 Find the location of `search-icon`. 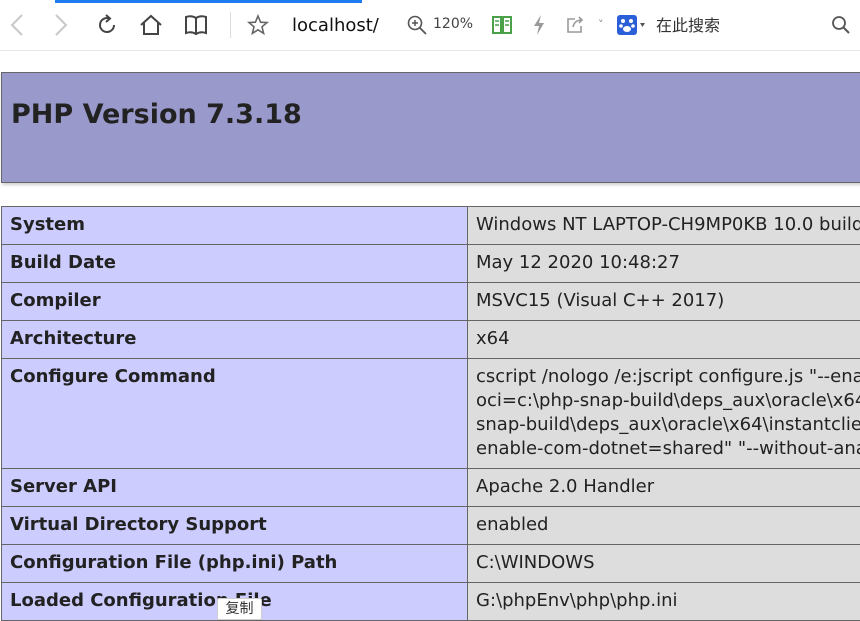

search-icon is located at coordinates (841, 25).